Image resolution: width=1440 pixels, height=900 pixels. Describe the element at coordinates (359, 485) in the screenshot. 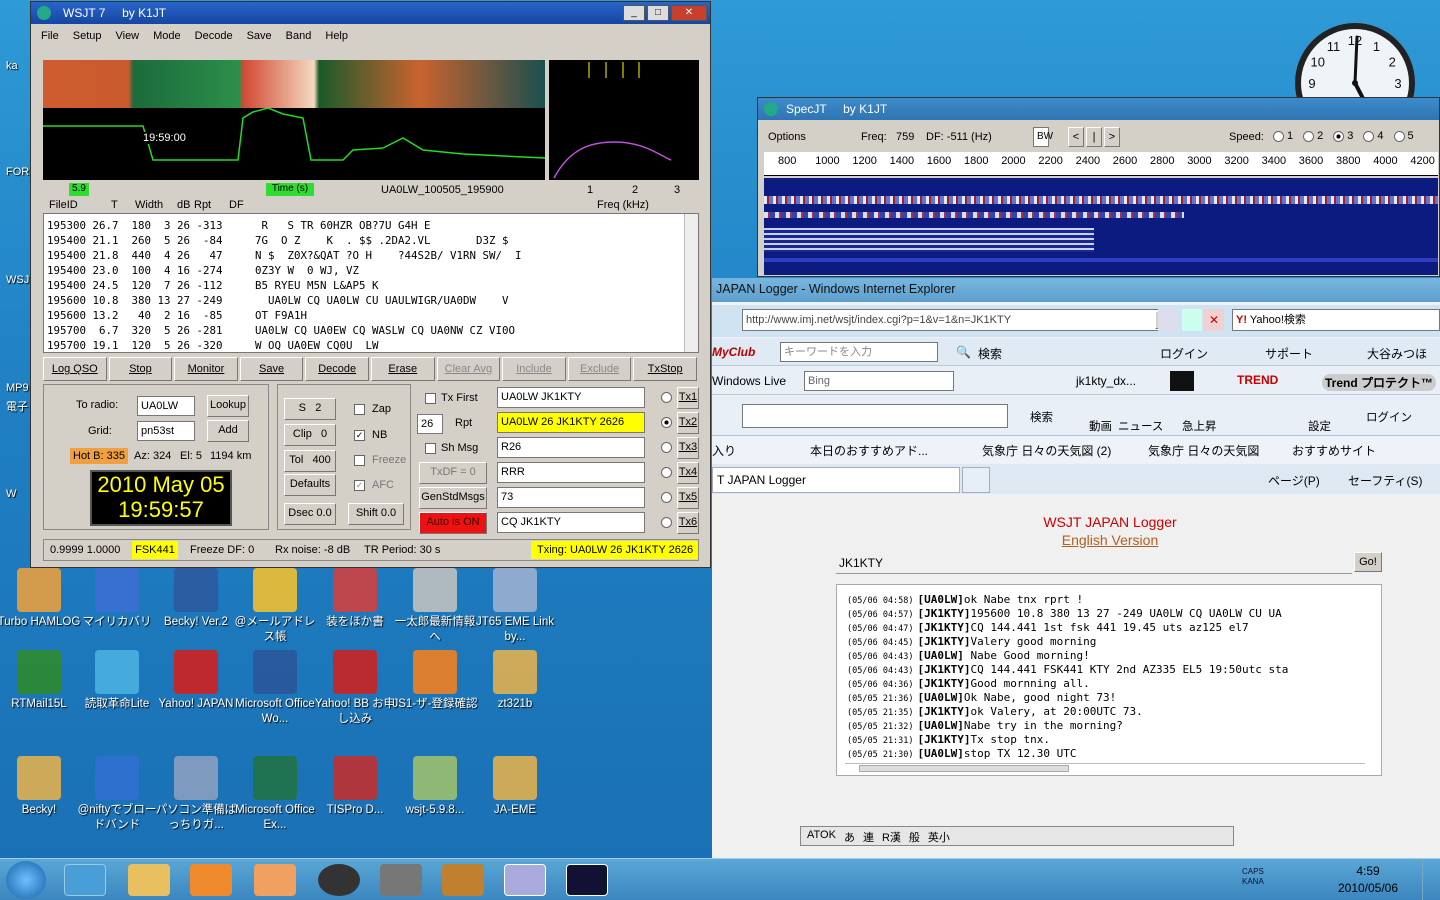

I see `afc-checkbox: ✓` at that location.